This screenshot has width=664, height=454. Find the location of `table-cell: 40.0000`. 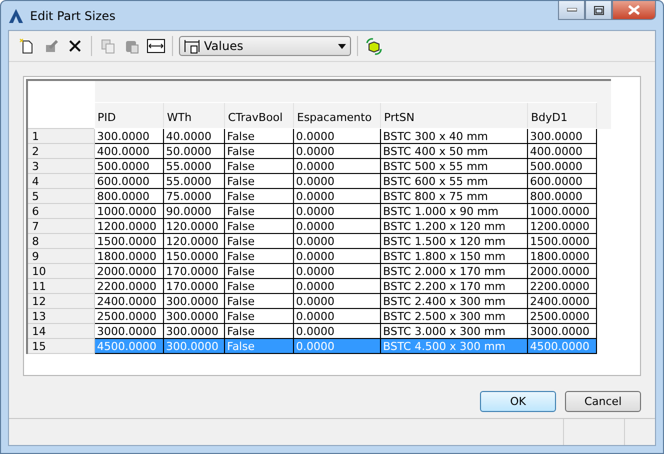

table-cell: 40.0000 is located at coordinates (194, 136).